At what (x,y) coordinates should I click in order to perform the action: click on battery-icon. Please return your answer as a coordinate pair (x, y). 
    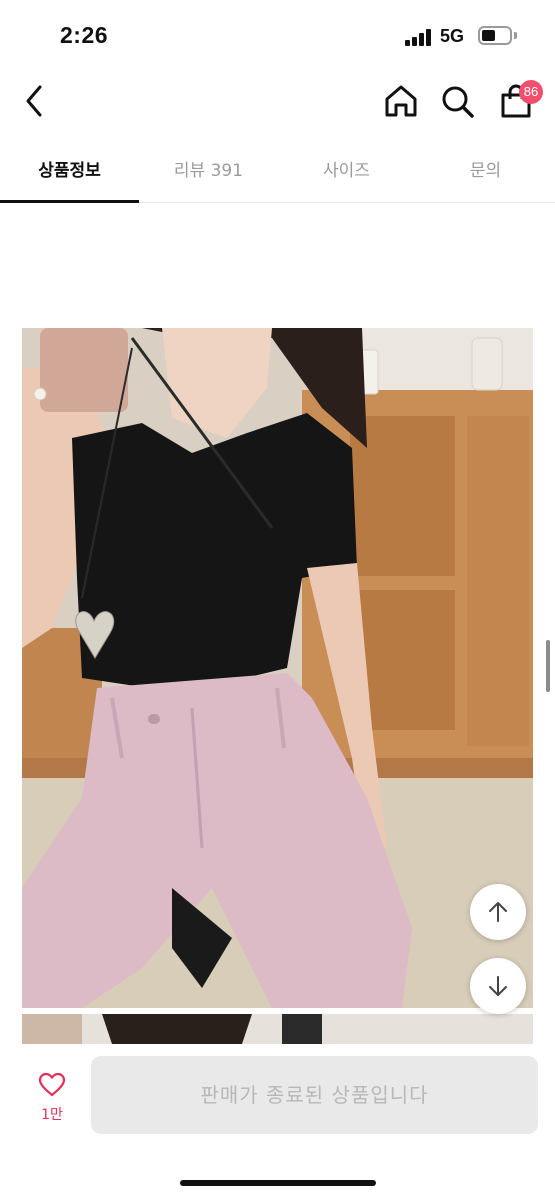
    Looking at the image, I should click on (495, 35).